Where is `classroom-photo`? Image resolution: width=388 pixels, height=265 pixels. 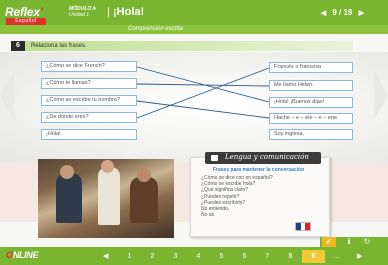 classroom-photo is located at coordinates (106, 198).